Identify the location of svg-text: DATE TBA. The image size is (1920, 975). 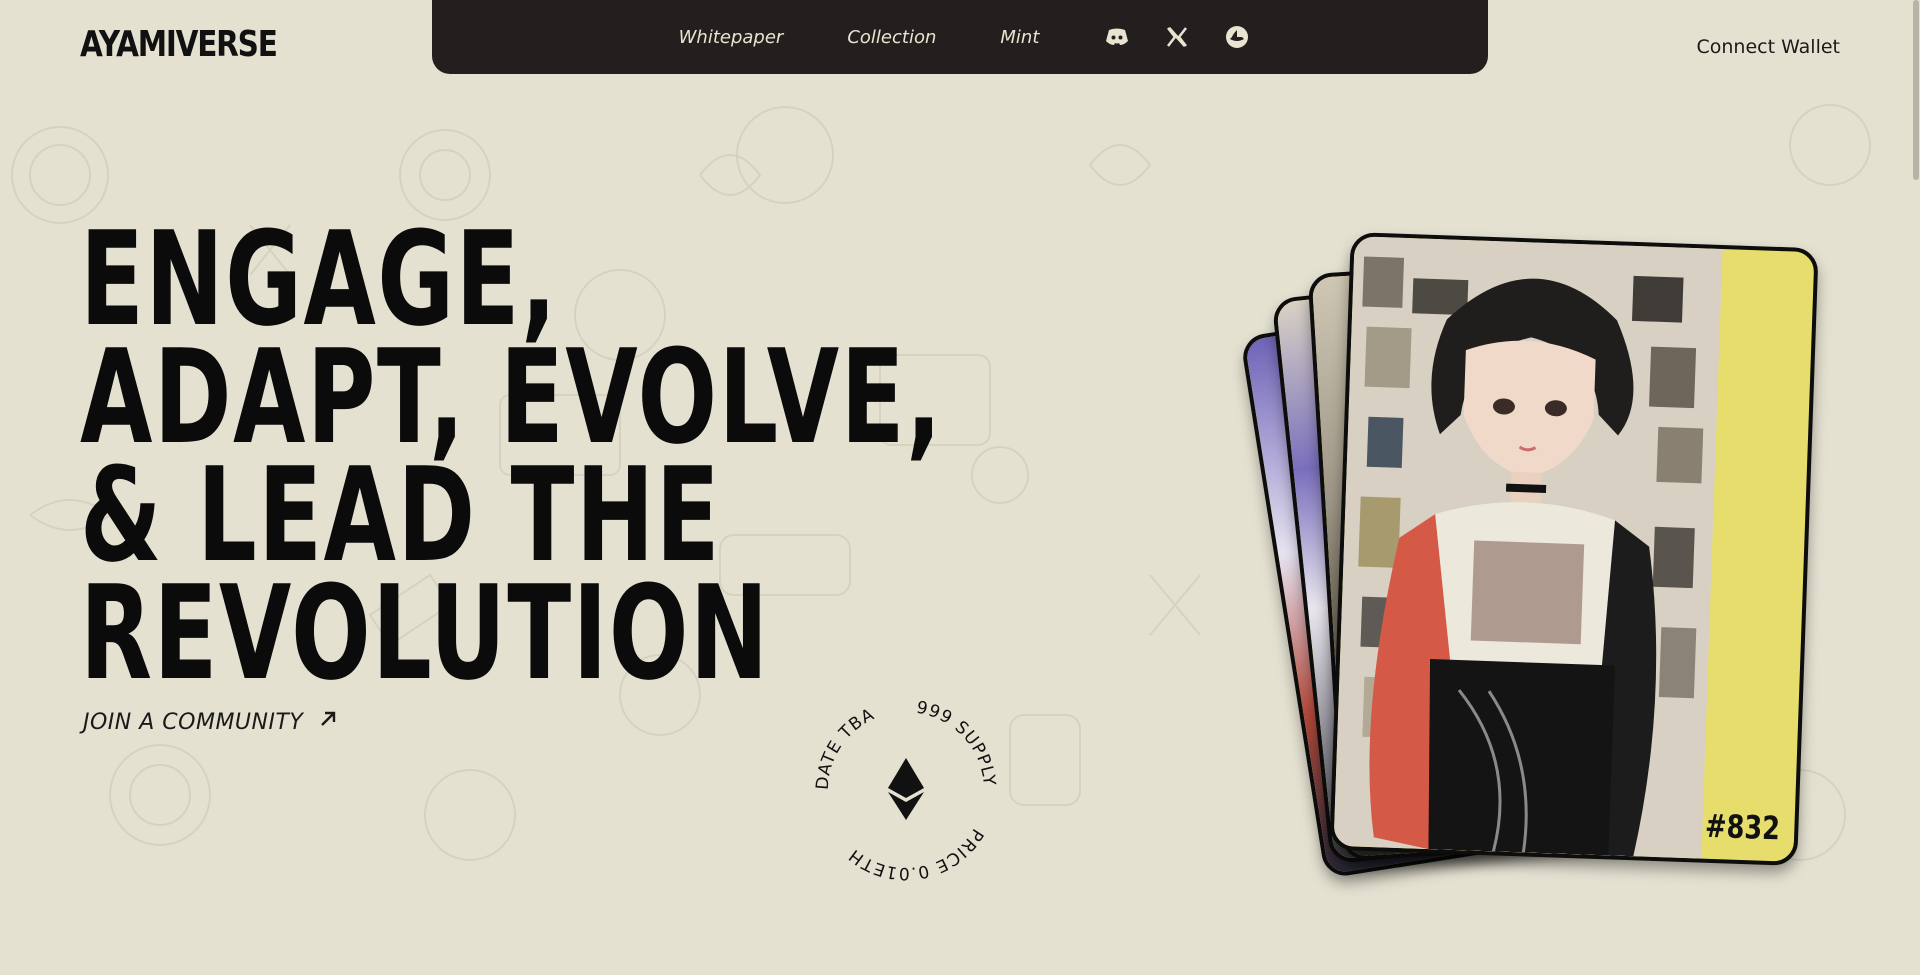
(845, 748).